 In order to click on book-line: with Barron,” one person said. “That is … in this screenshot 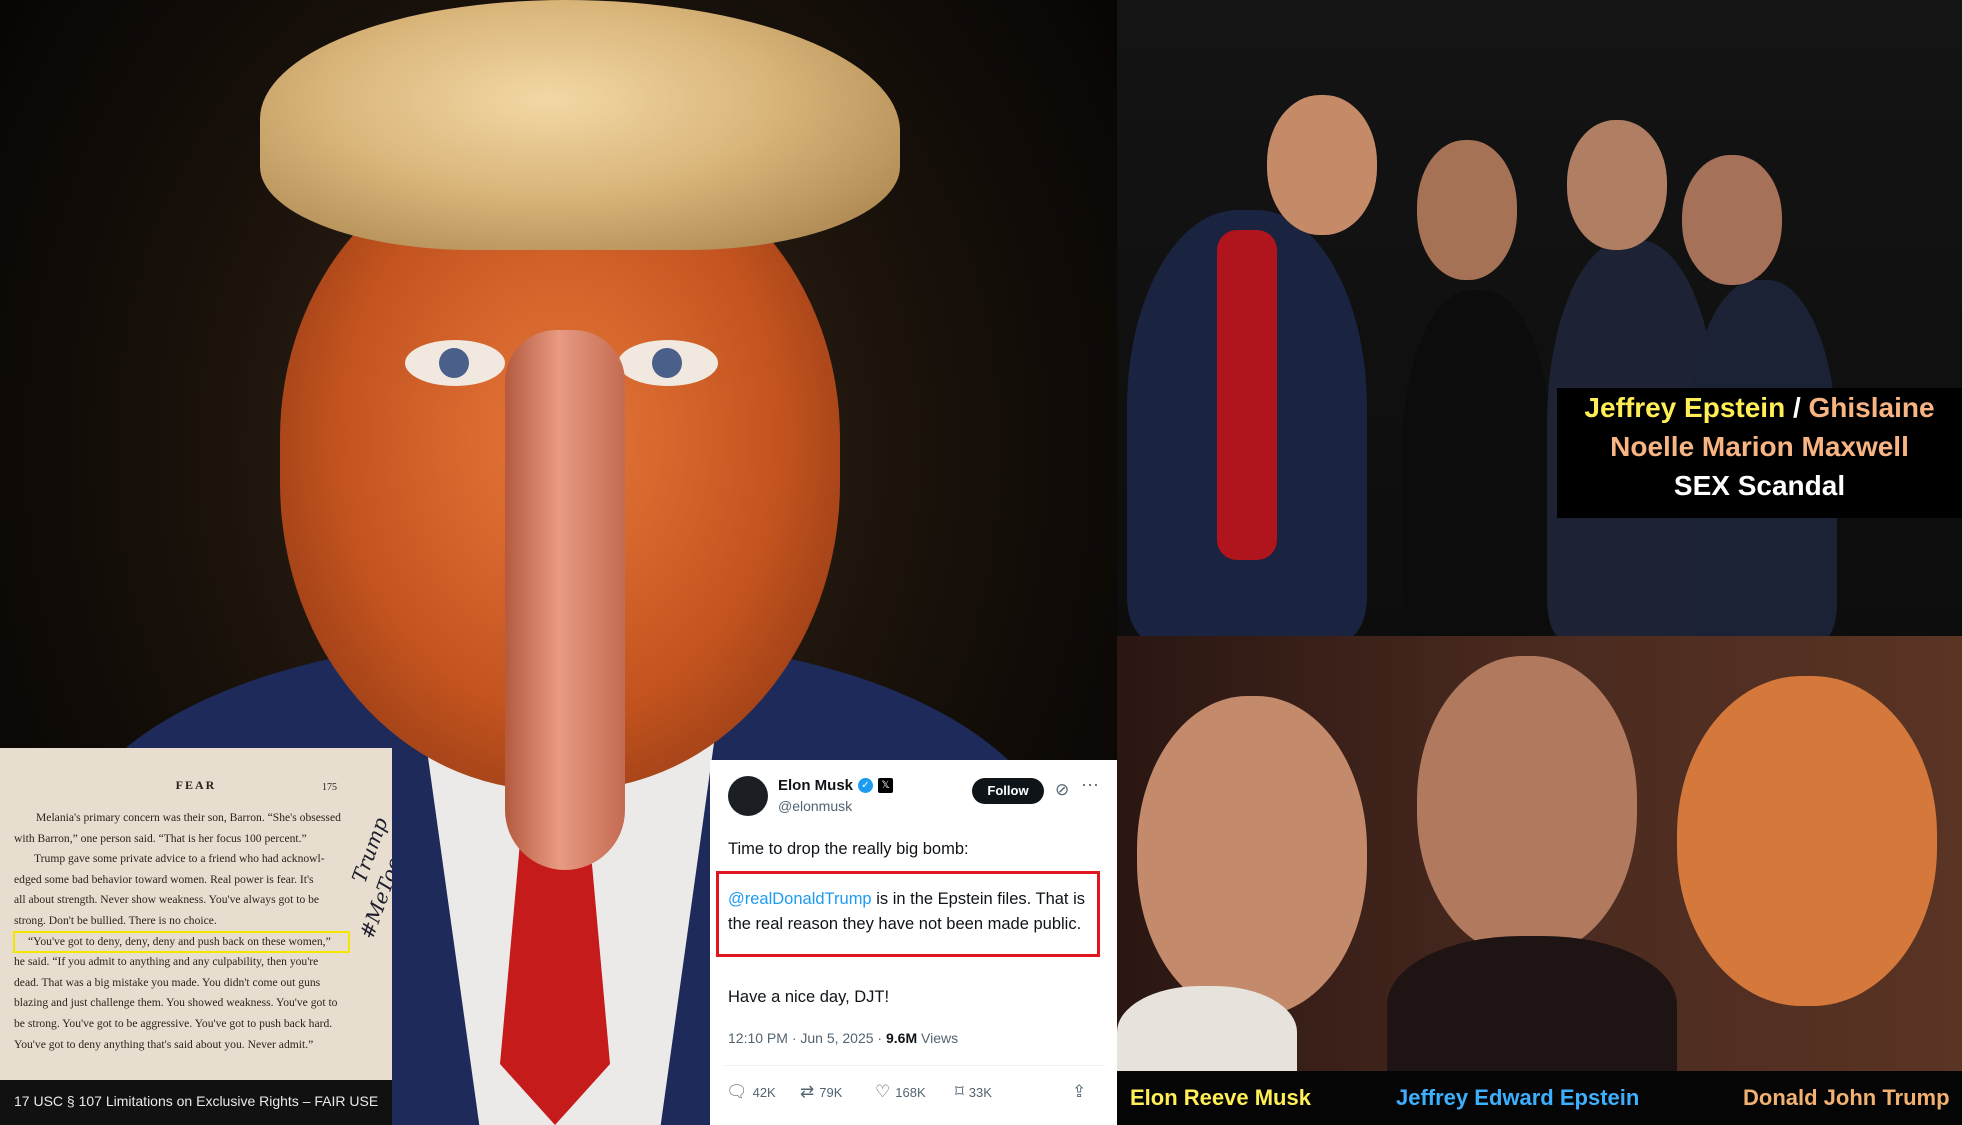, I will do `click(160, 838)`.